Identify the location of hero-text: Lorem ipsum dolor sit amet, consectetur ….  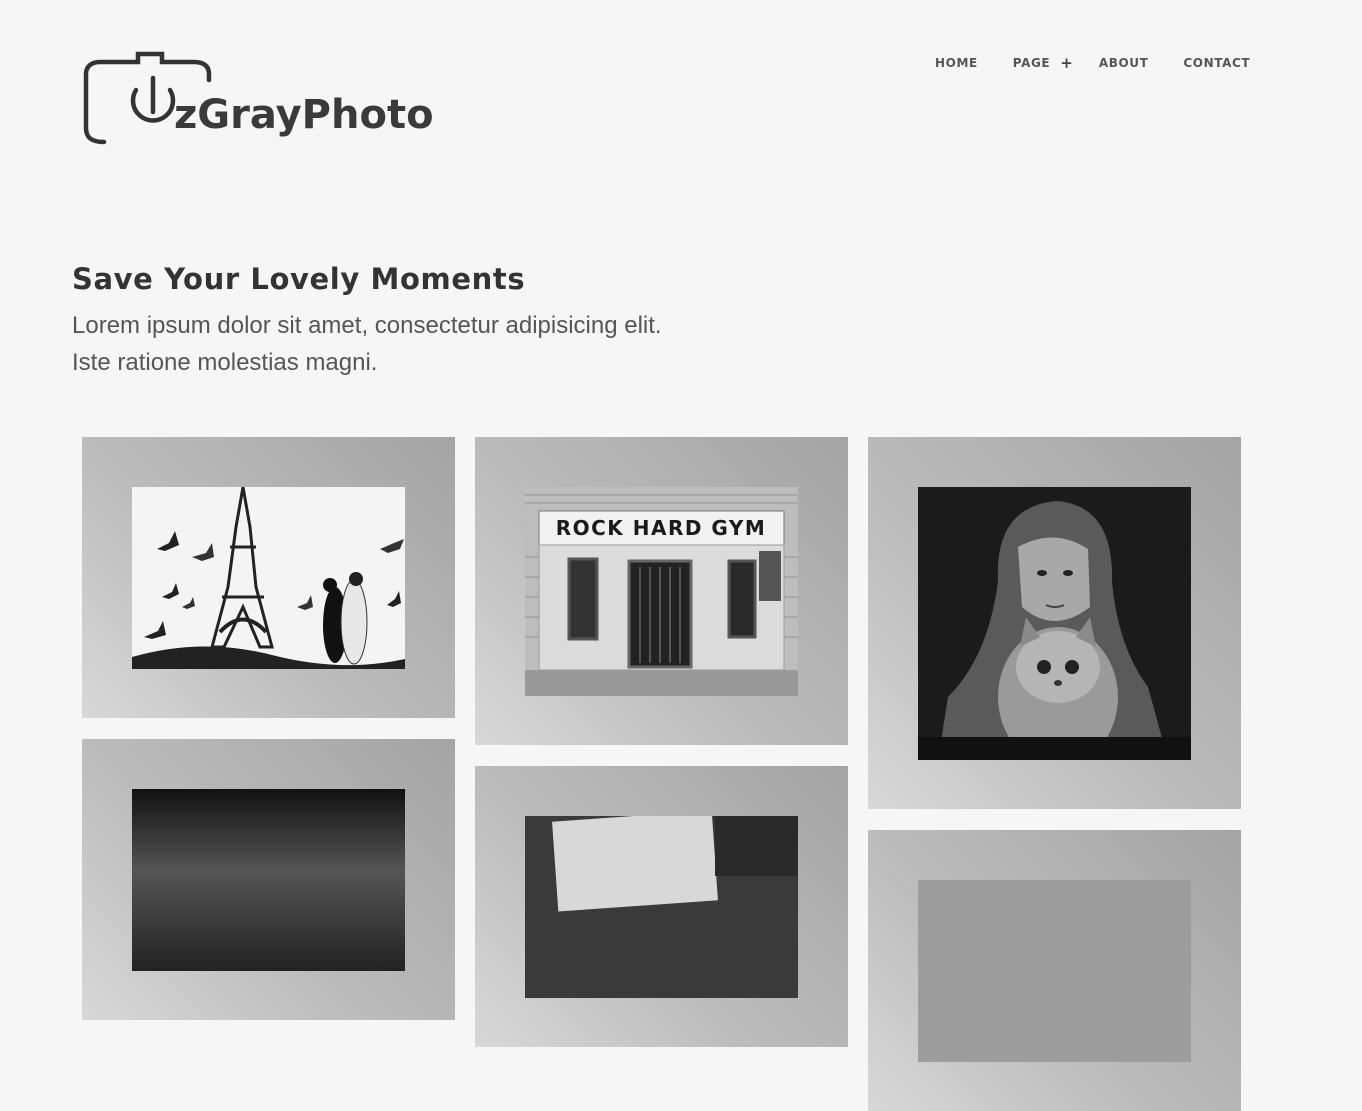
(367, 344).